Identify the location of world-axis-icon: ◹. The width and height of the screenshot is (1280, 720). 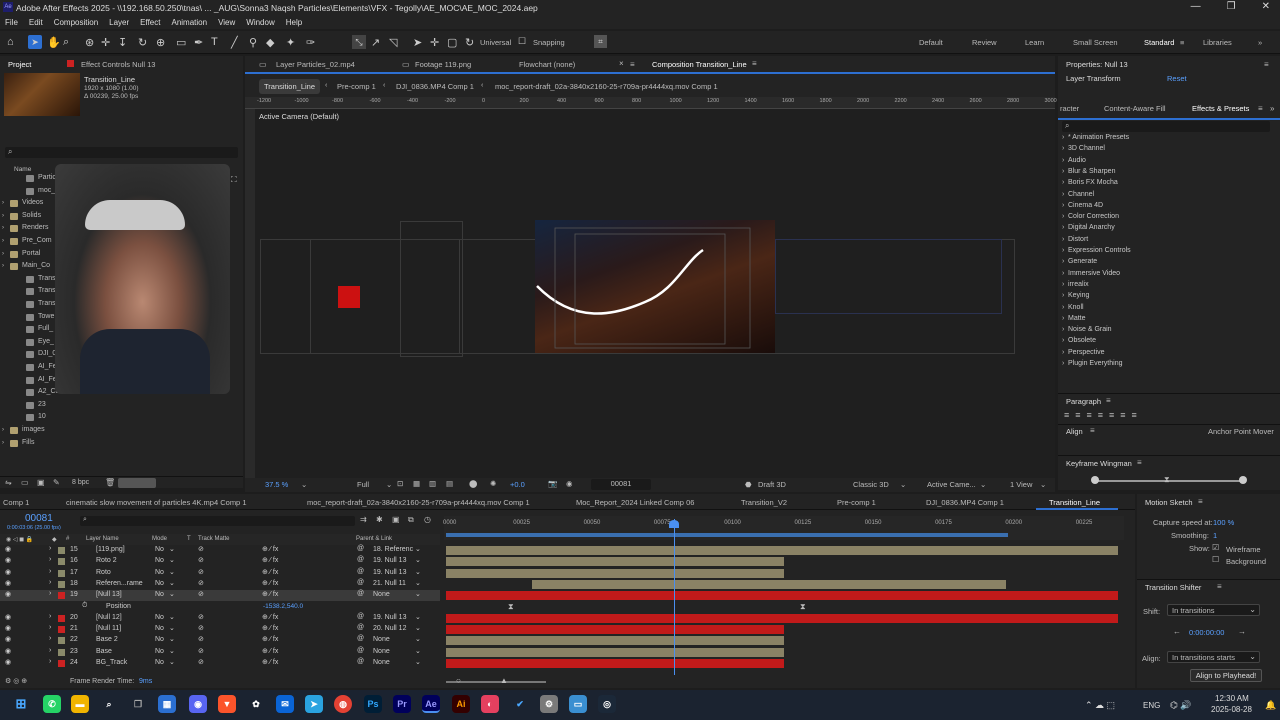
(393, 42).